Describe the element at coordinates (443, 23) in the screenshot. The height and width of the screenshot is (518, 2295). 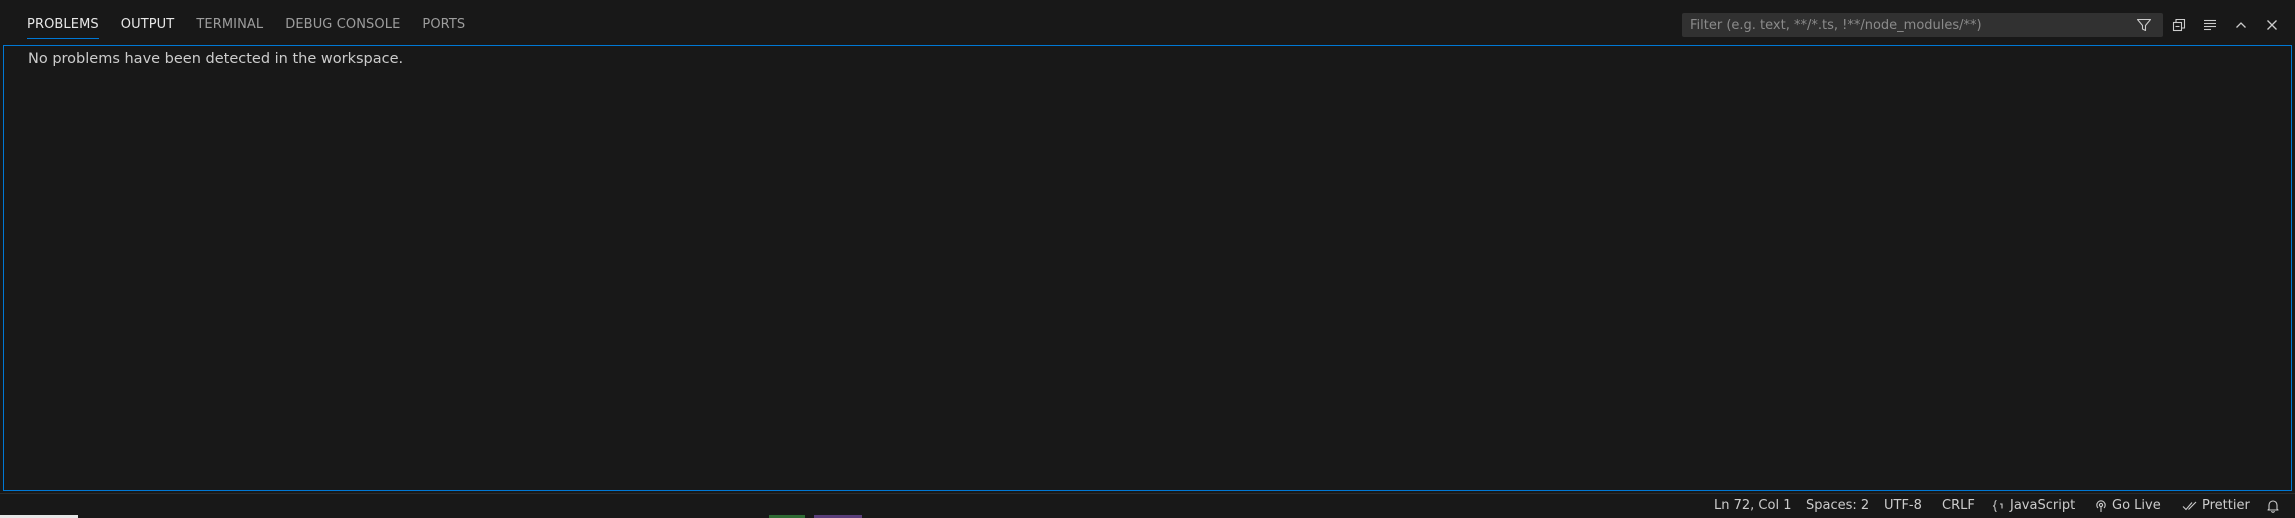
I see `tab-ports: PORTS` at that location.